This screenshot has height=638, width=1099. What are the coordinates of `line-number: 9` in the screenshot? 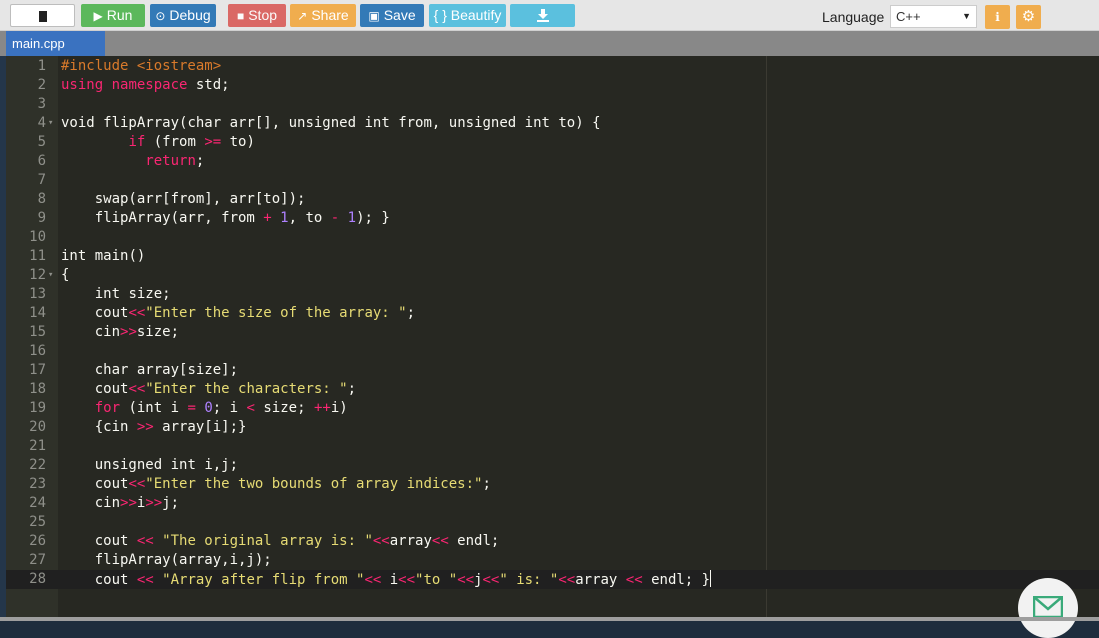 It's located at (41, 218).